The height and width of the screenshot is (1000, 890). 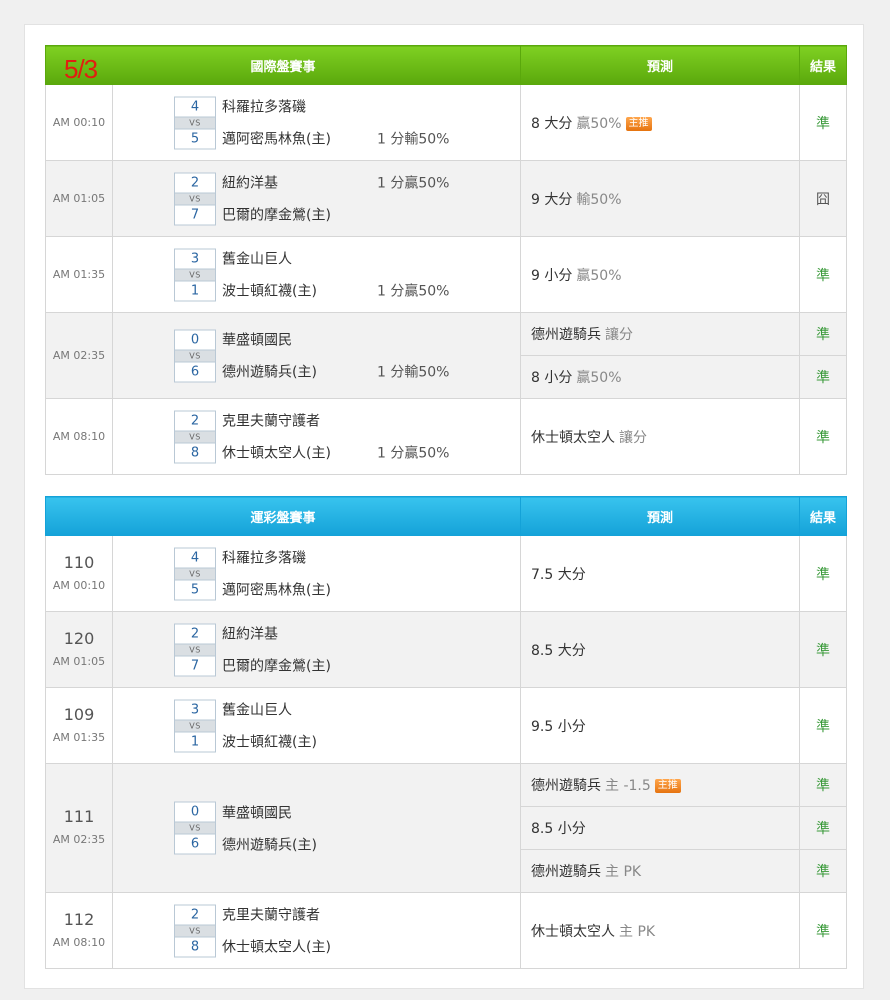 What do you see at coordinates (79, 737) in the screenshot?
I see `game-time: AM 01:35` at bounding box center [79, 737].